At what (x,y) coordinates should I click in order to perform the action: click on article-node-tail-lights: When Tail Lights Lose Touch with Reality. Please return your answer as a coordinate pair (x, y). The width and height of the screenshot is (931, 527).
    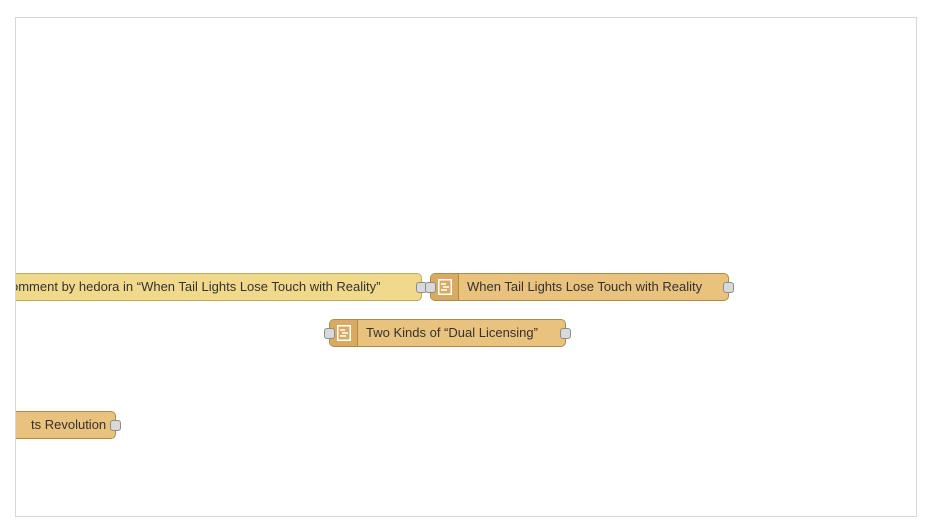
    Looking at the image, I should click on (579, 287).